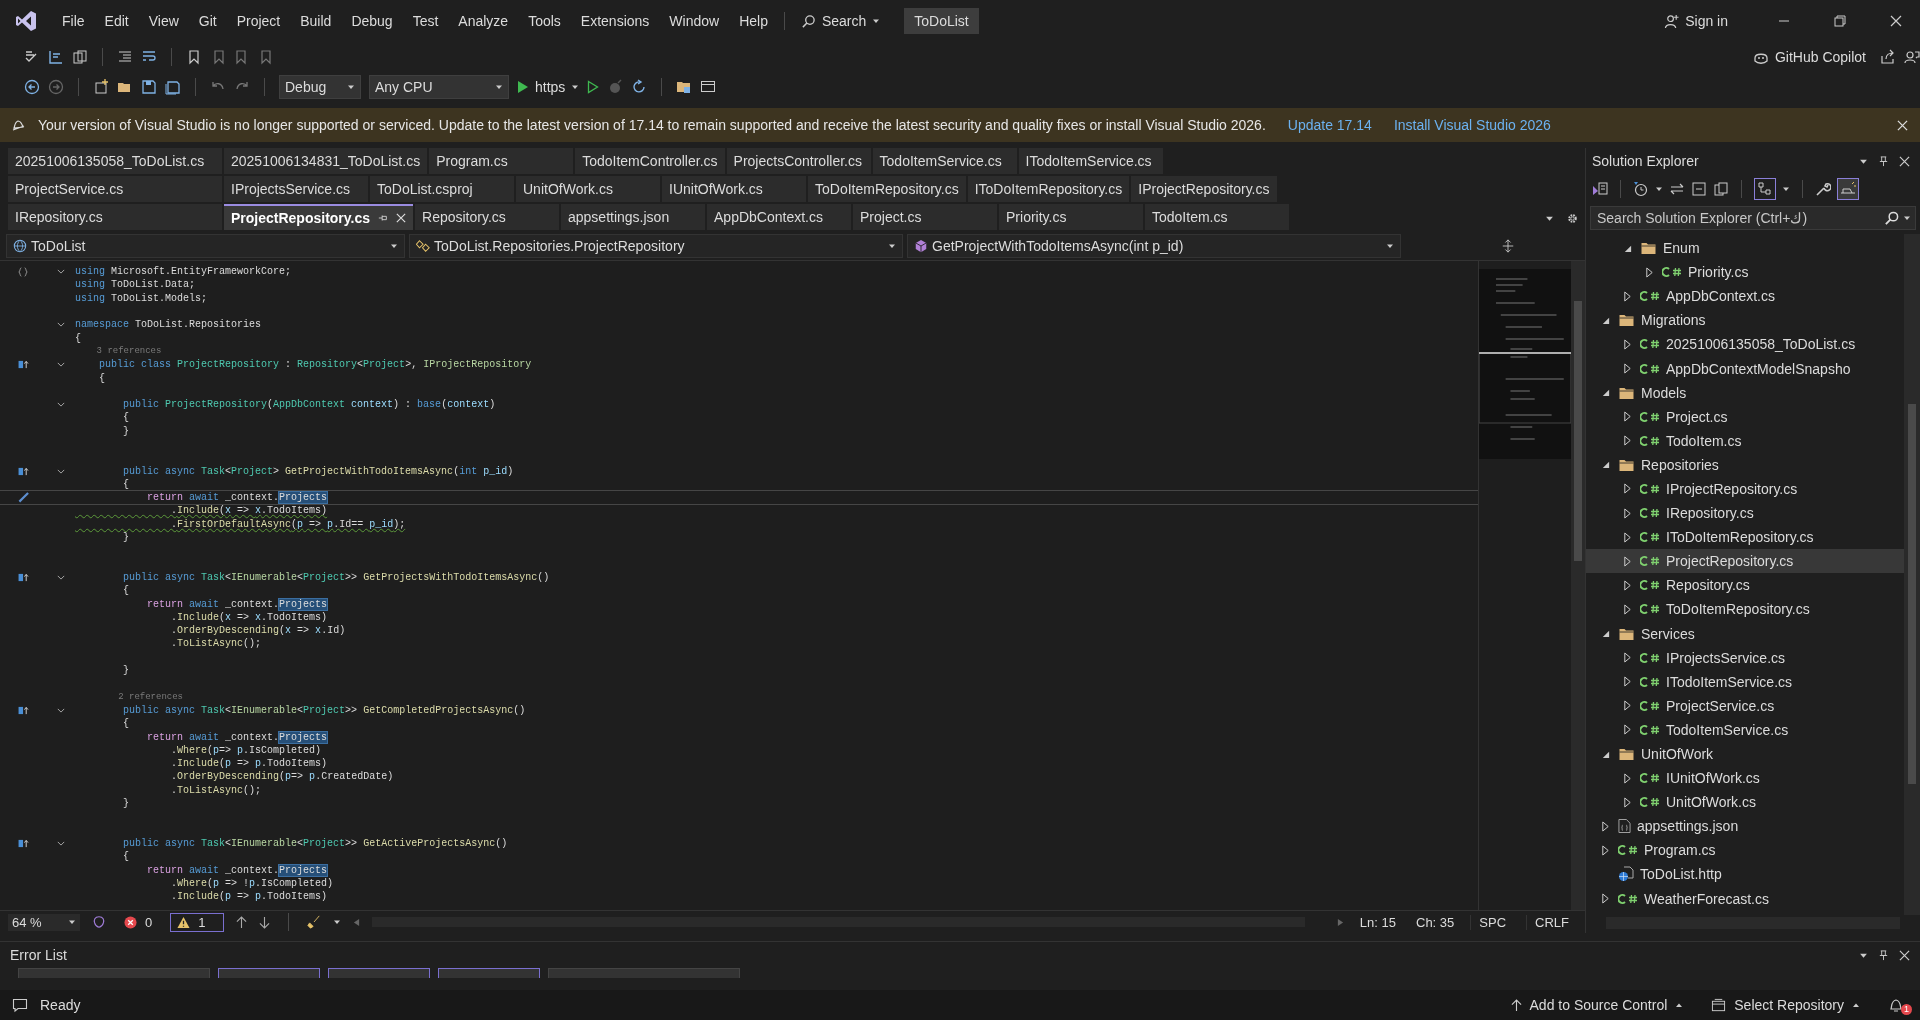 This screenshot has width=1920, height=1020. I want to click on share-icon, so click(1888, 57).